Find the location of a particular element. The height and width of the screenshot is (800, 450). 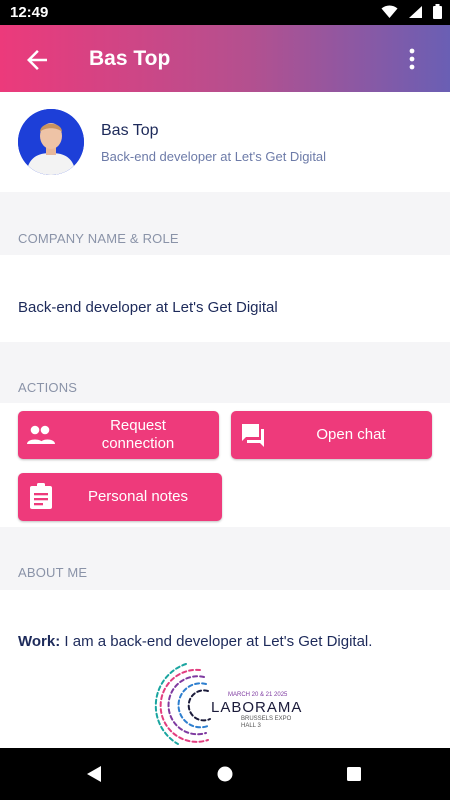

company-role-text: Back-end developer at Let's Get Digital is located at coordinates (148, 307).